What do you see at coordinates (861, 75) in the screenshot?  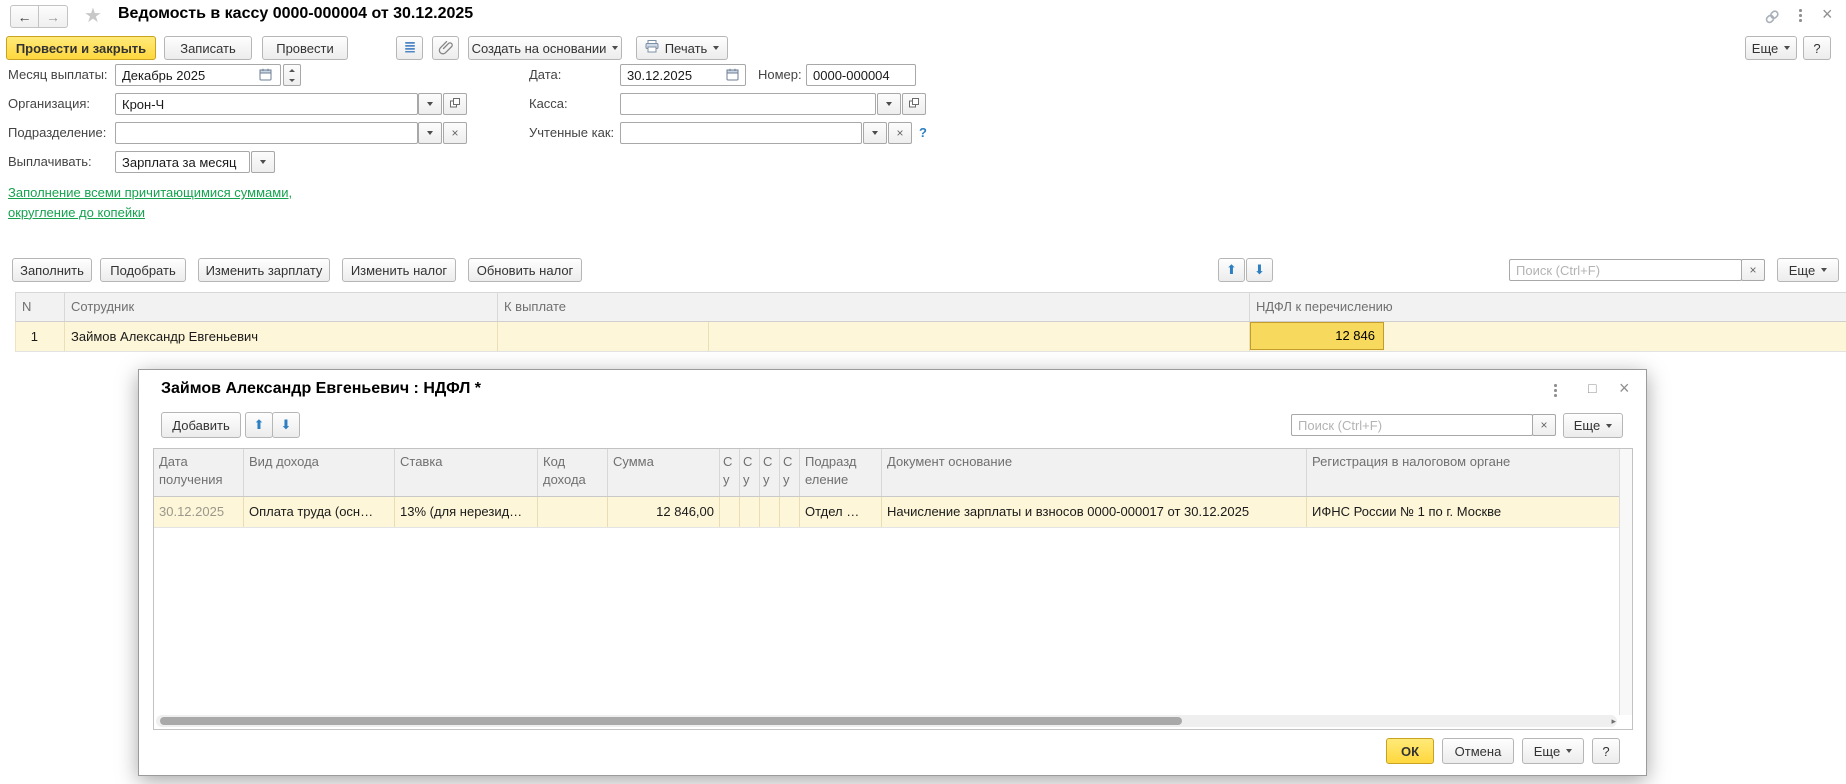 I see `number-input` at bounding box center [861, 75].